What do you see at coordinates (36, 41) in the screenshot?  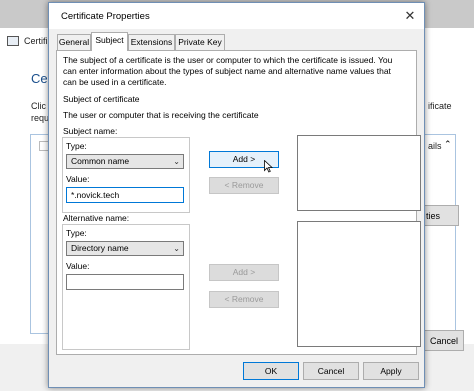 I see `background-title: Certifi` at bounding box center [36, 41].